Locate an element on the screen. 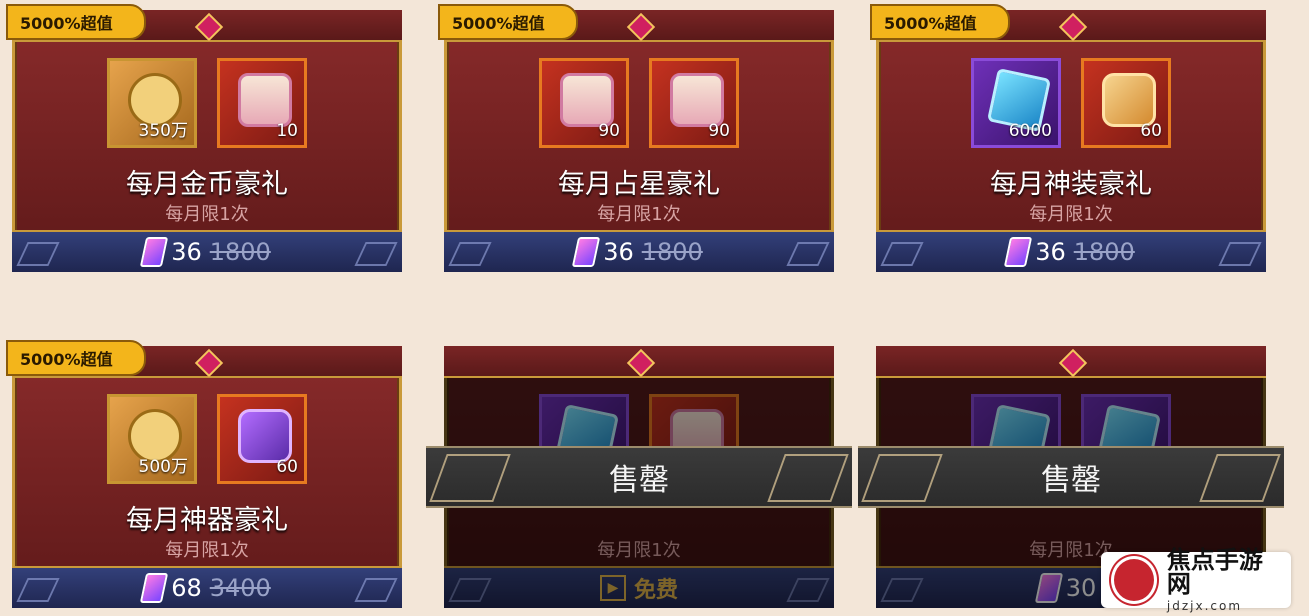  pack-title: 每月神装豪礼 is located at coordinates (1071, 184).